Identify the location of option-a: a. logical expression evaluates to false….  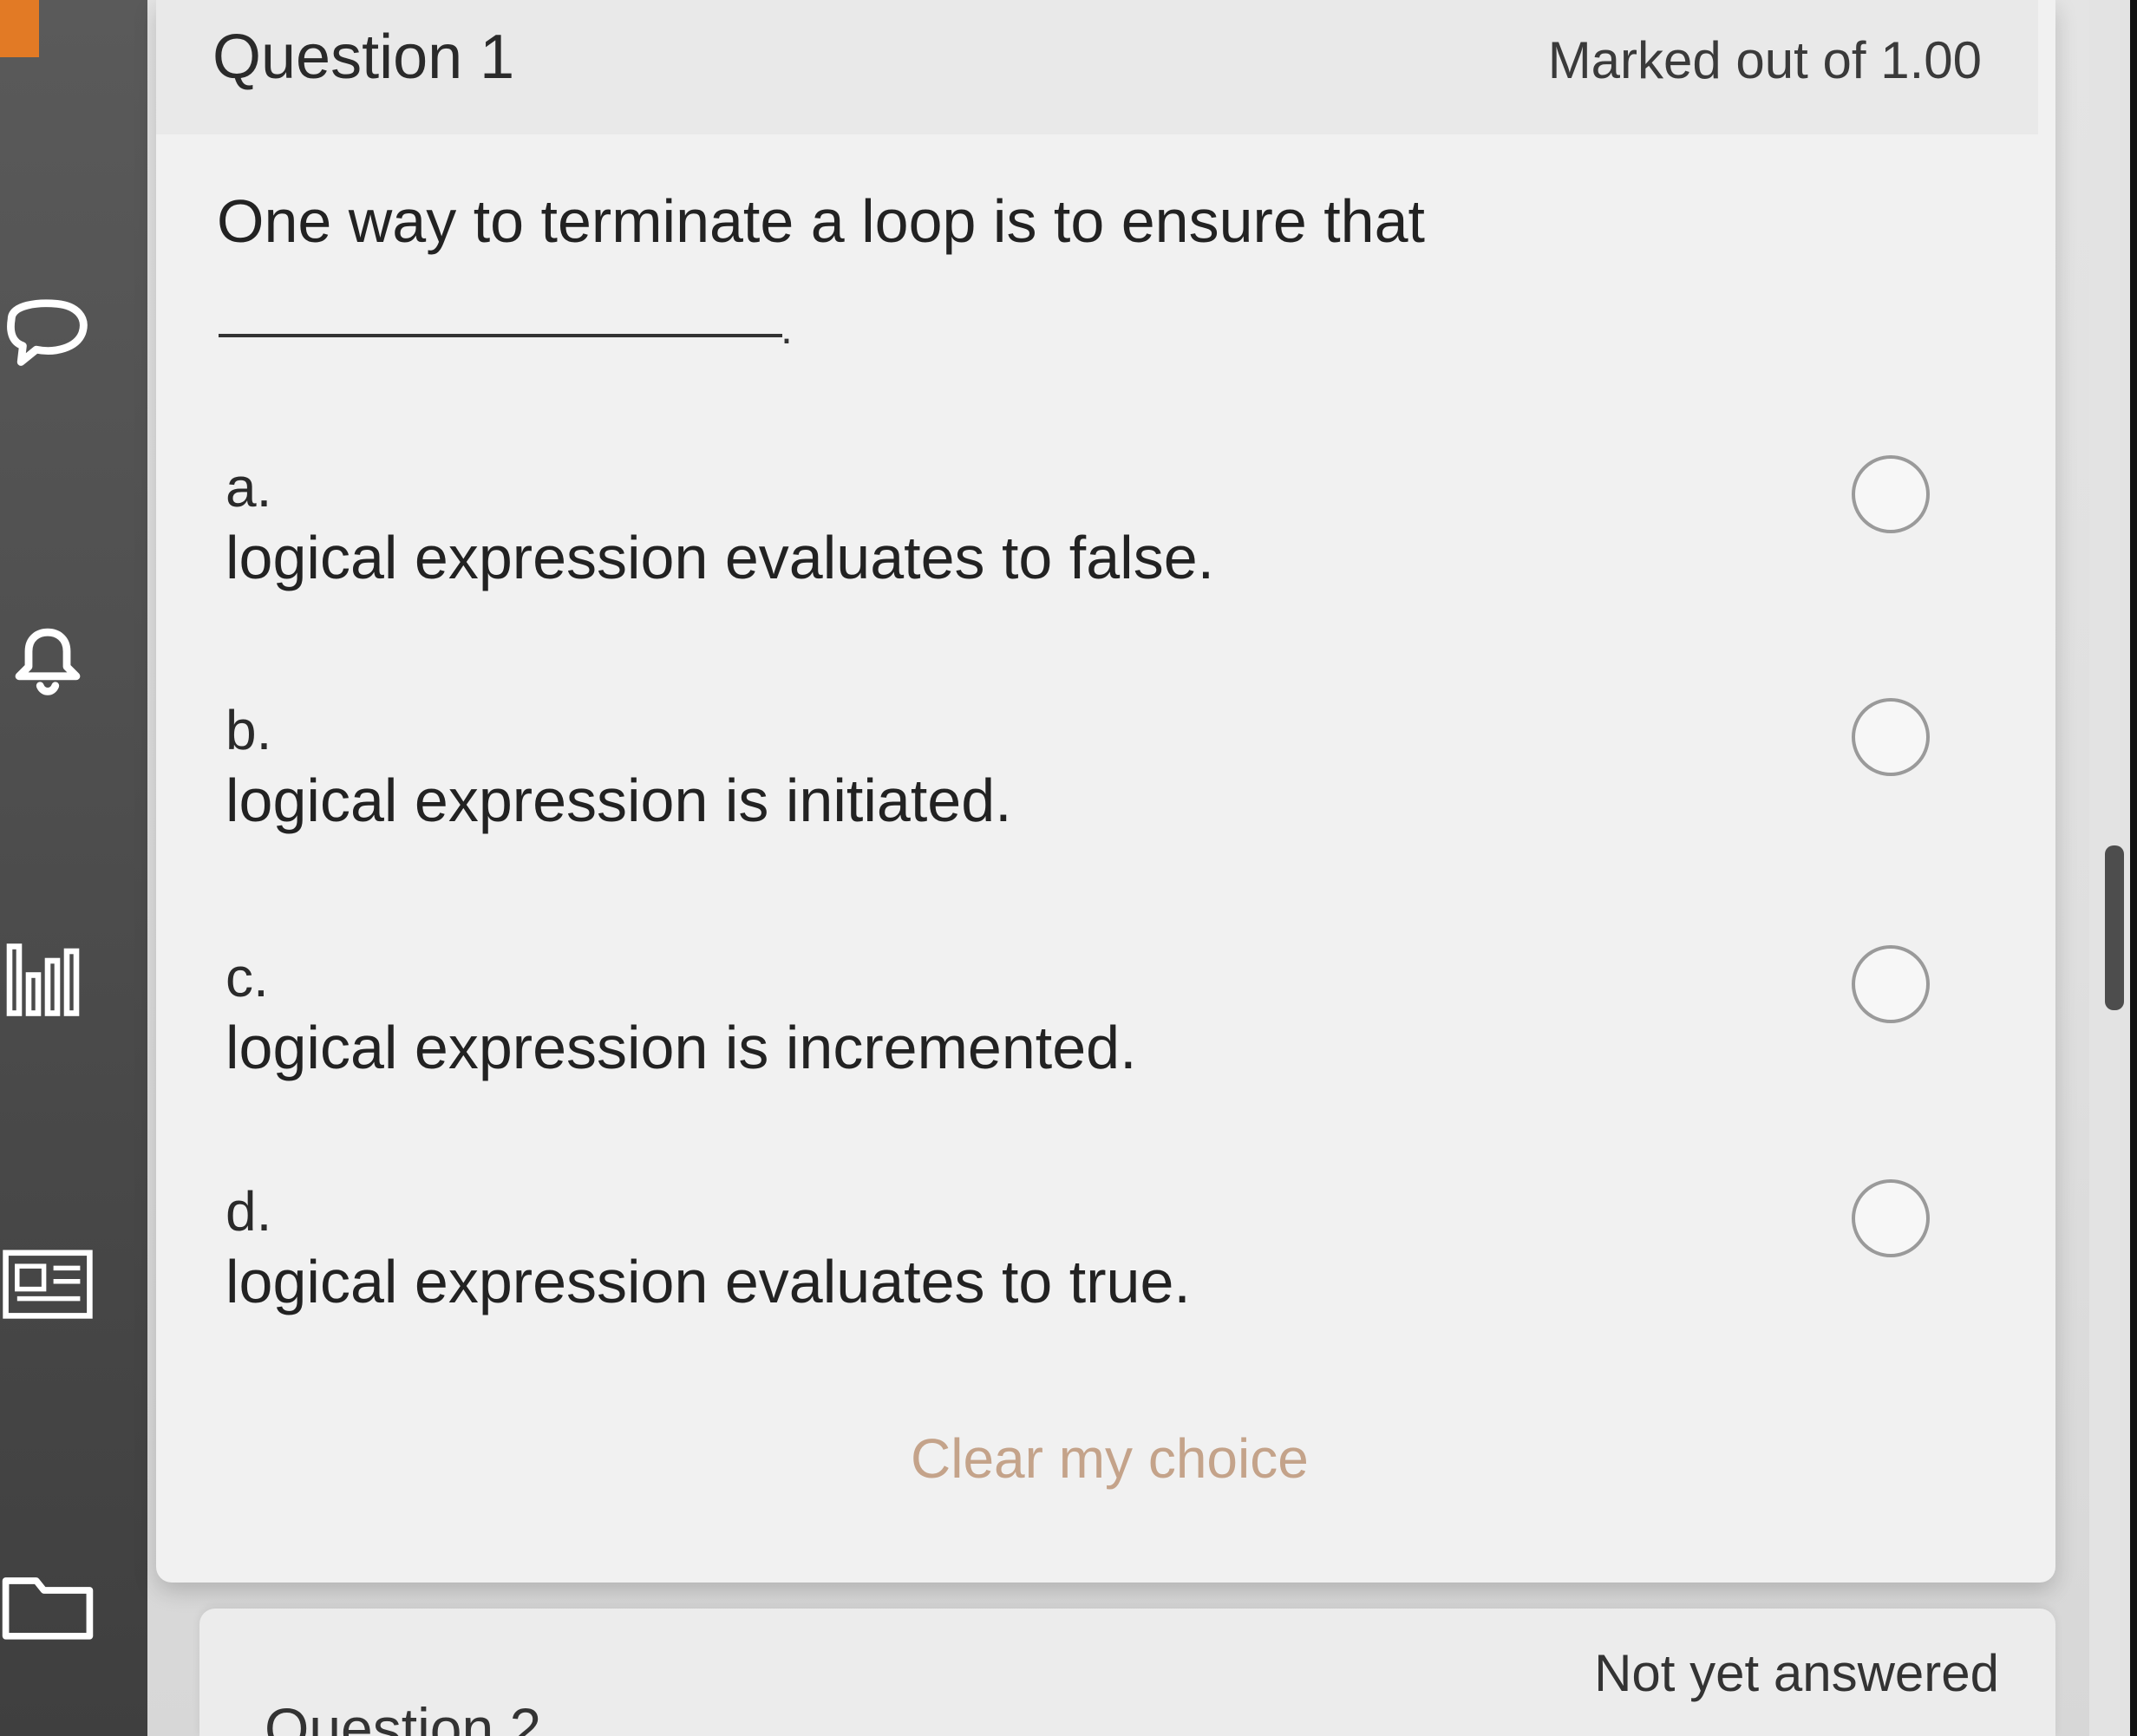
(1105, 546).